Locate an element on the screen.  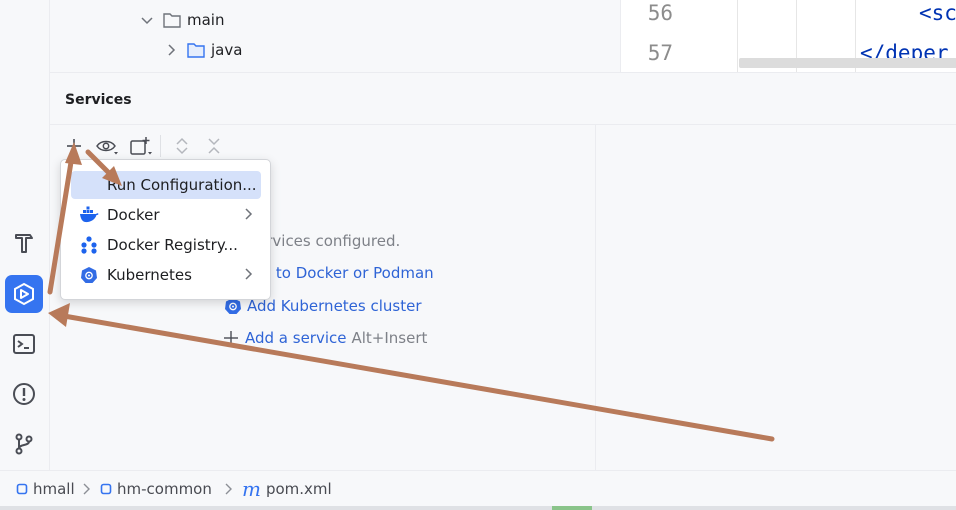
breadcrumb-label: hm-common is located at coordinates (164, 489).